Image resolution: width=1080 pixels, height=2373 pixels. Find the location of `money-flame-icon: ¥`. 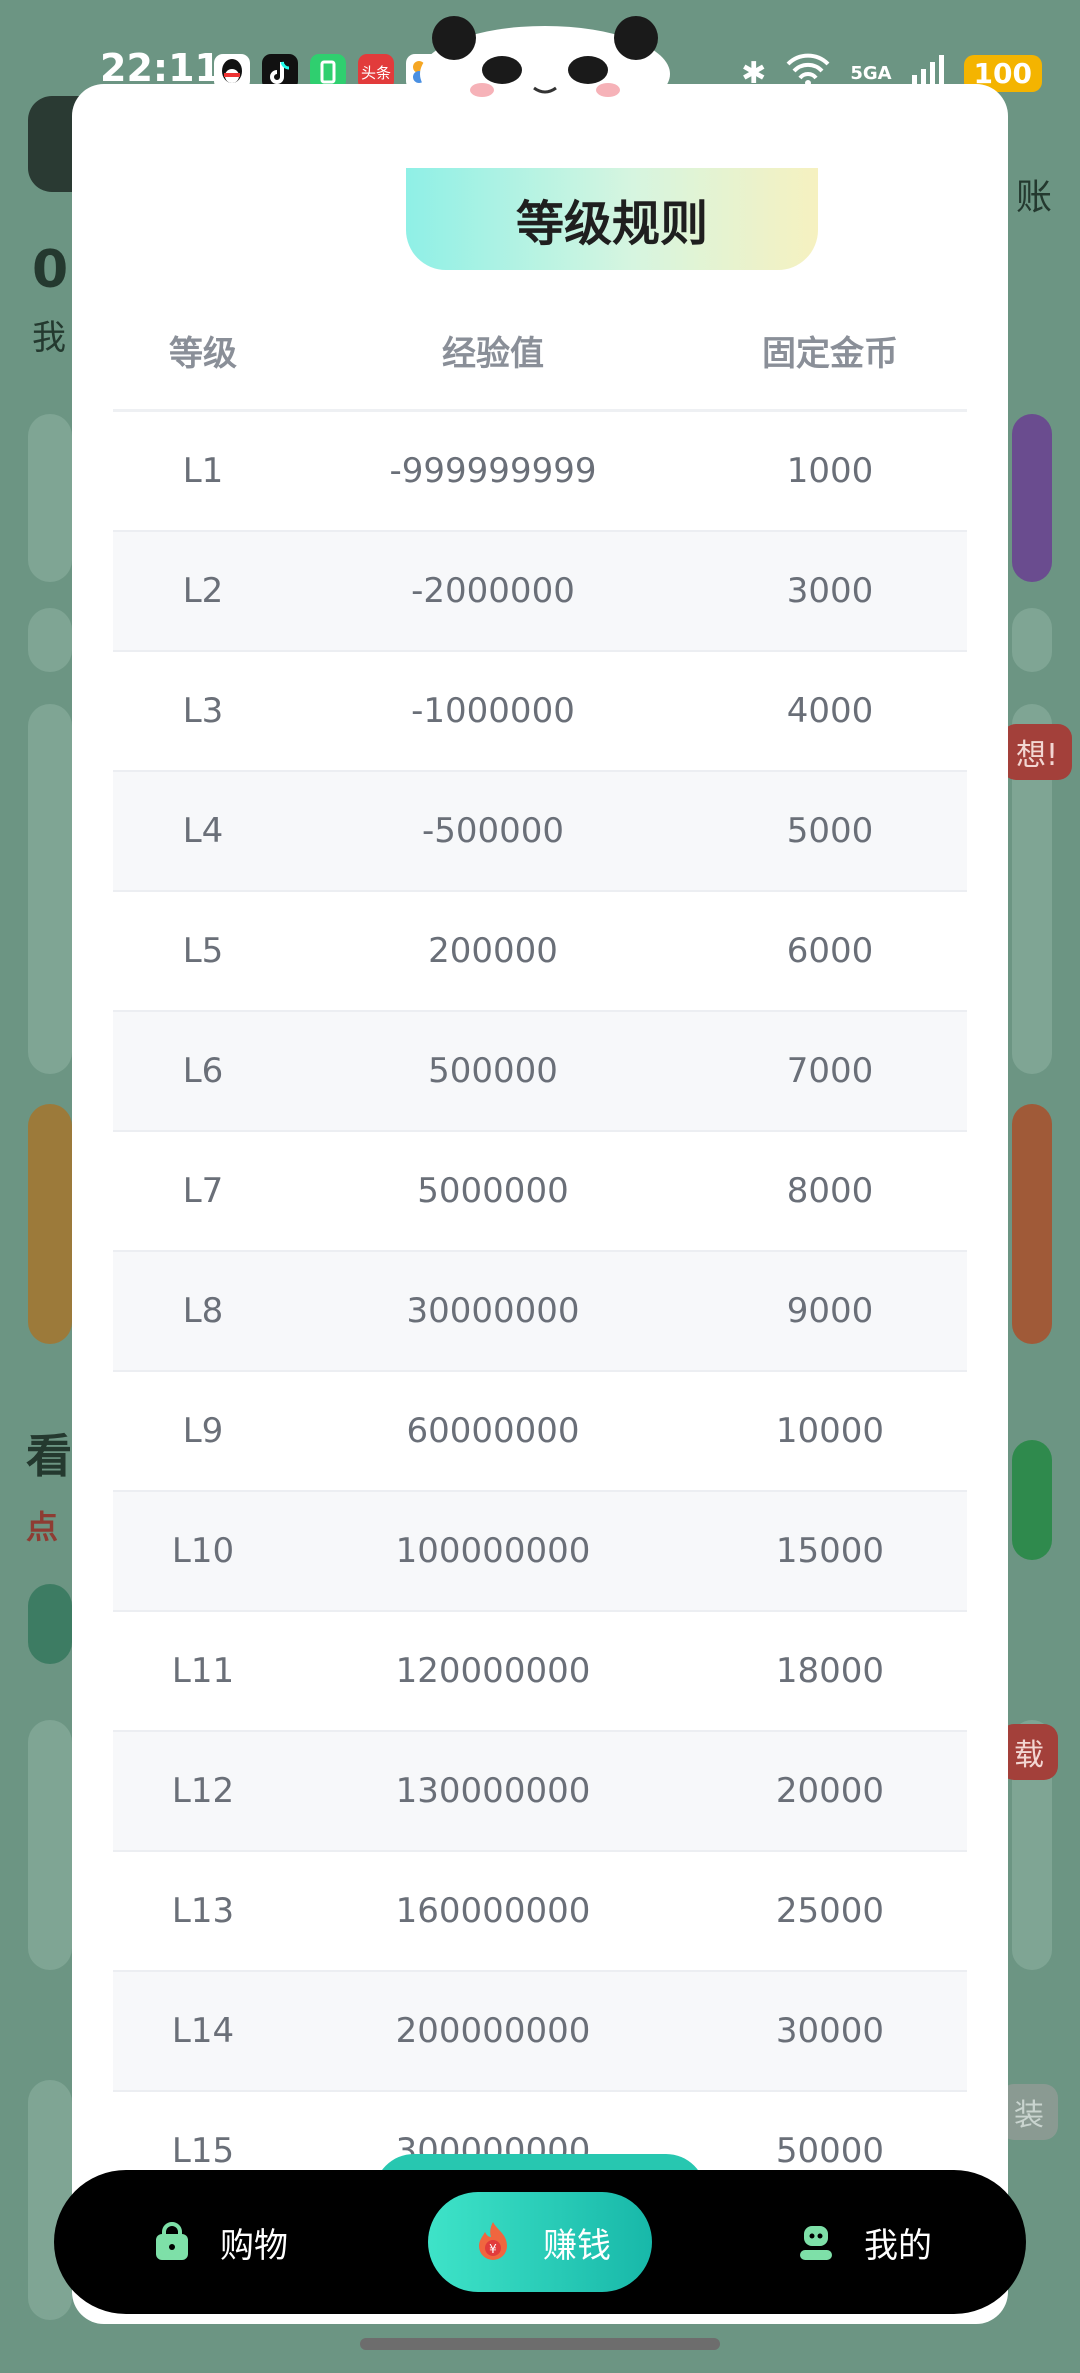

money-flame-icon: ¥ is located at coordinates (493, 2241).